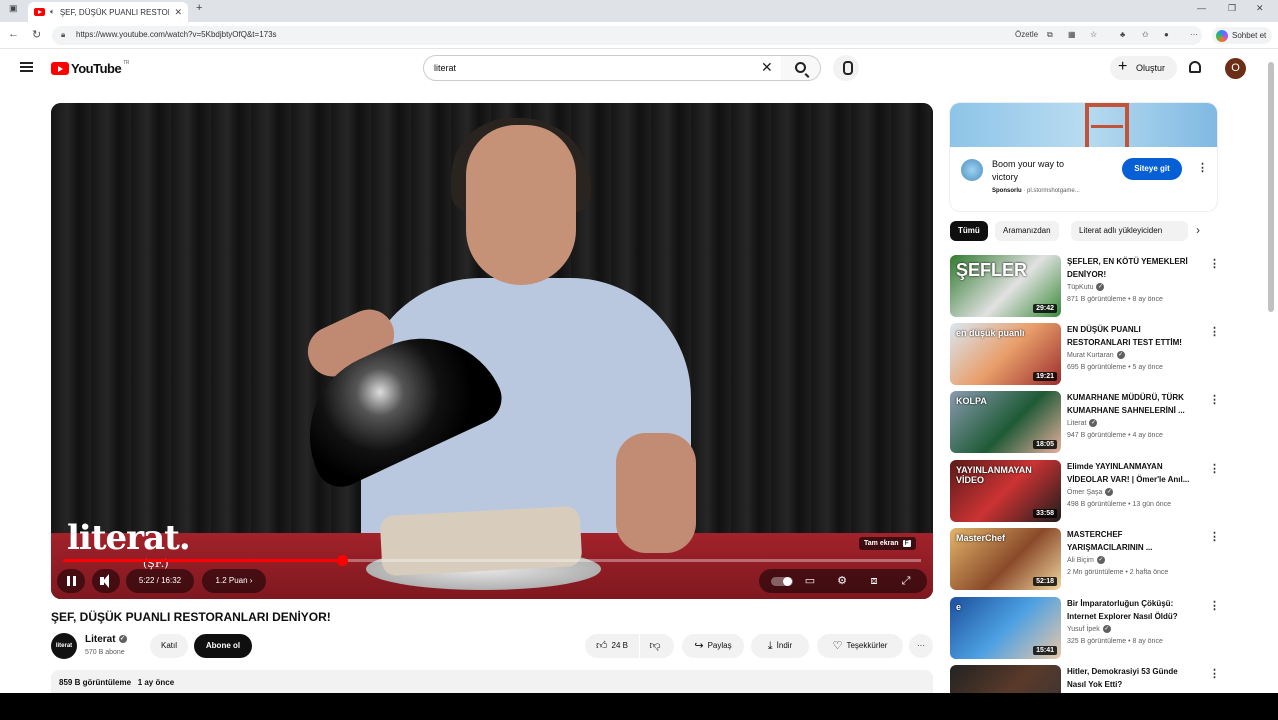  I want to click on settings-gear-icon: ⚙, so click(842, 581).